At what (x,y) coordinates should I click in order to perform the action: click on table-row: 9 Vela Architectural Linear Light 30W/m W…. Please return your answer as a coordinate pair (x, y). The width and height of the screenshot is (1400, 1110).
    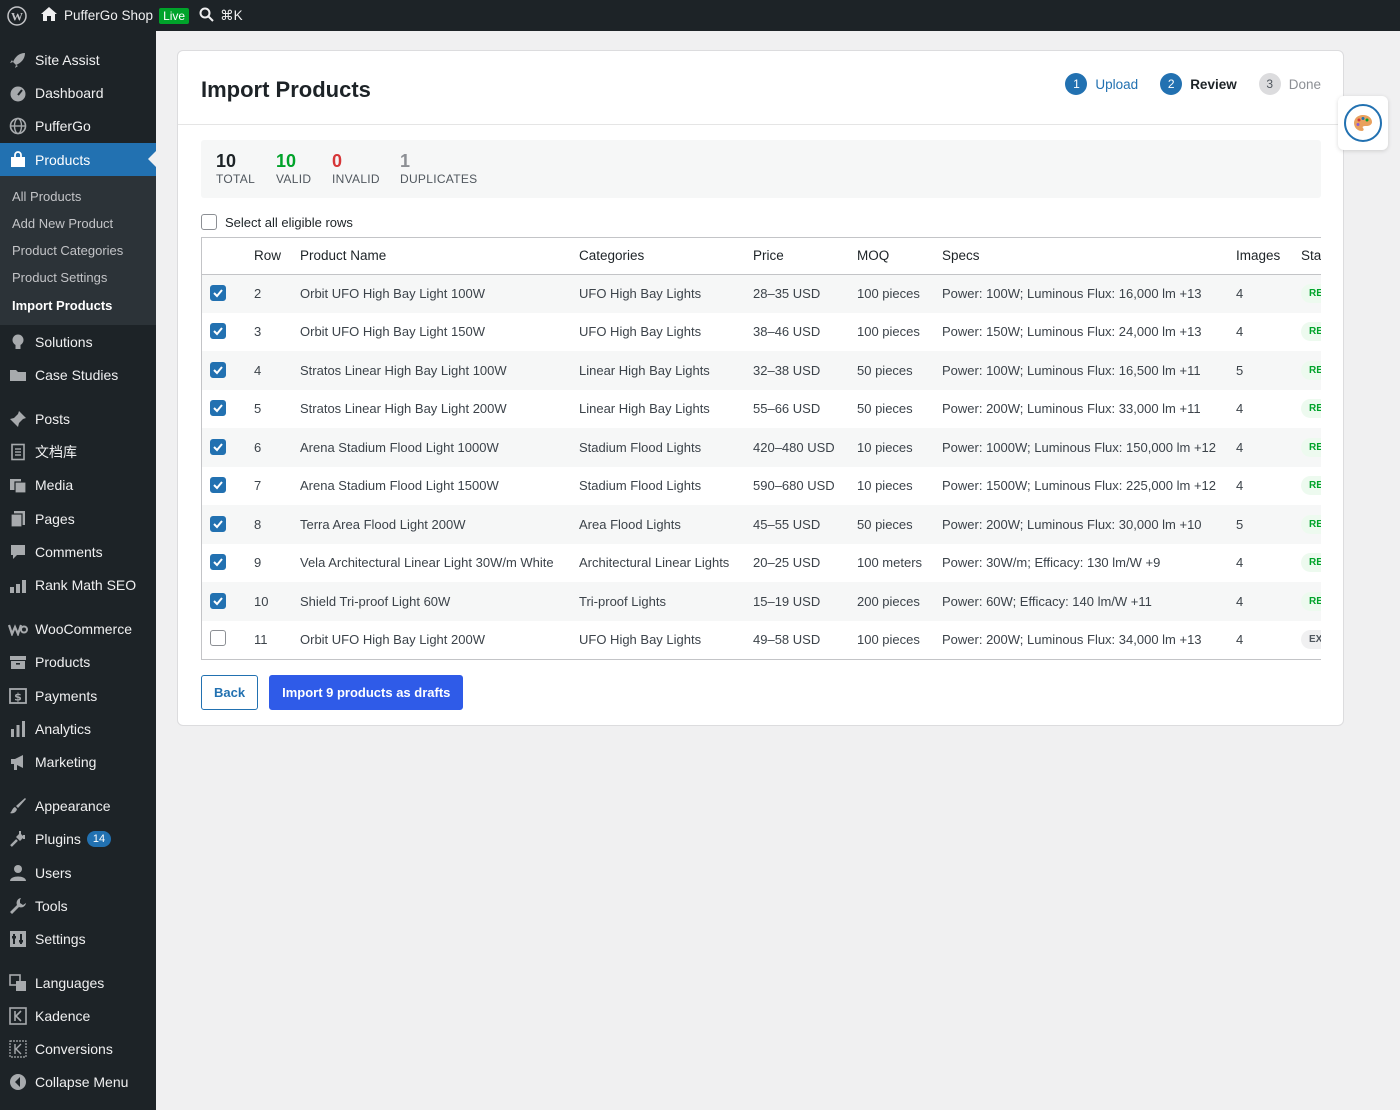
    Looking at the image, I should click on (761, 563).